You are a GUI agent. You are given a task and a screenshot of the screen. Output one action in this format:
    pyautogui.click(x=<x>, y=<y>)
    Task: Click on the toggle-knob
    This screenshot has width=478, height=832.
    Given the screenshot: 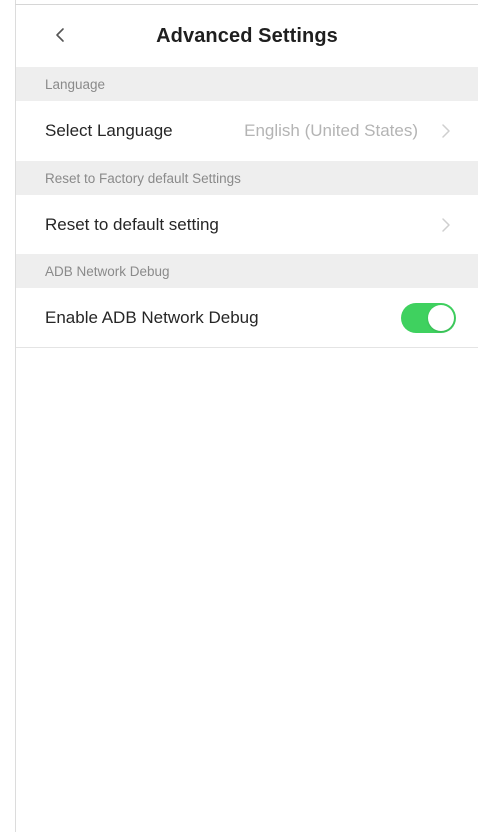 What is the action you would take?
    pyautogui.click(x=441, y=317)
    